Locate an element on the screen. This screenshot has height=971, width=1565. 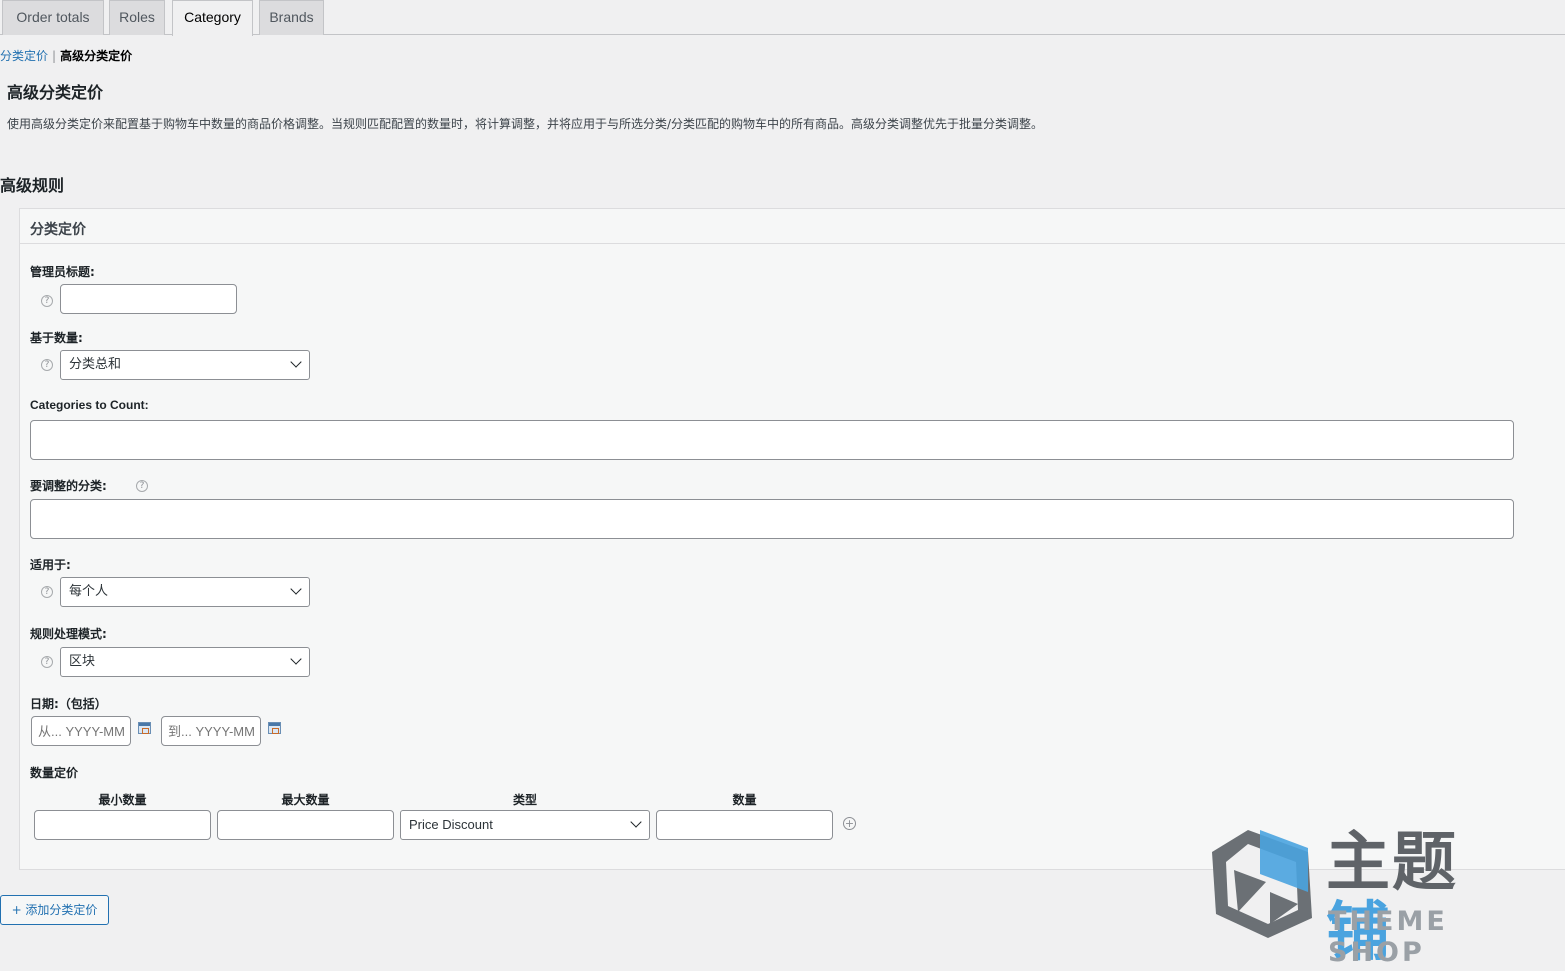
based-on-select: 分类总和 is located at coordinates (185, 365).